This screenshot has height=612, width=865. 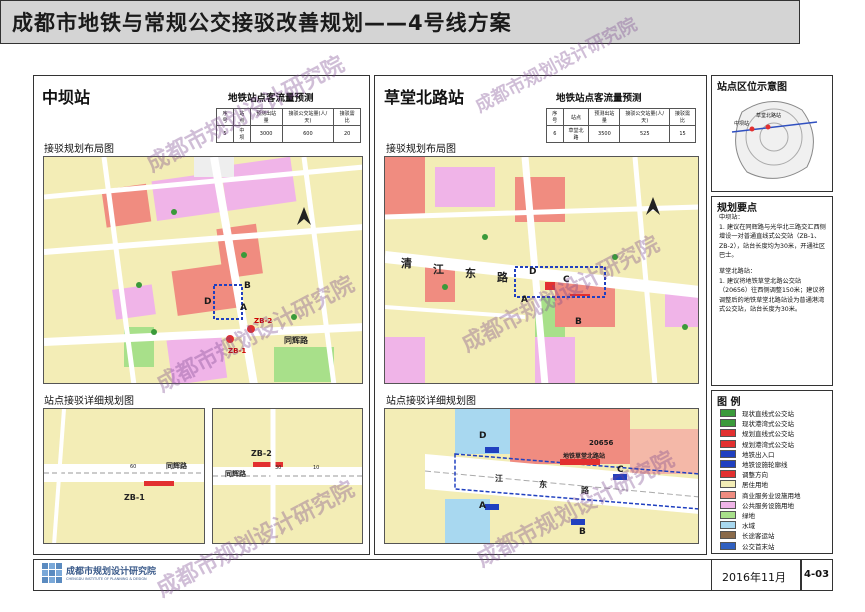 I want to click on location-title: 站点区位示意图, so click(x=752, y=87).